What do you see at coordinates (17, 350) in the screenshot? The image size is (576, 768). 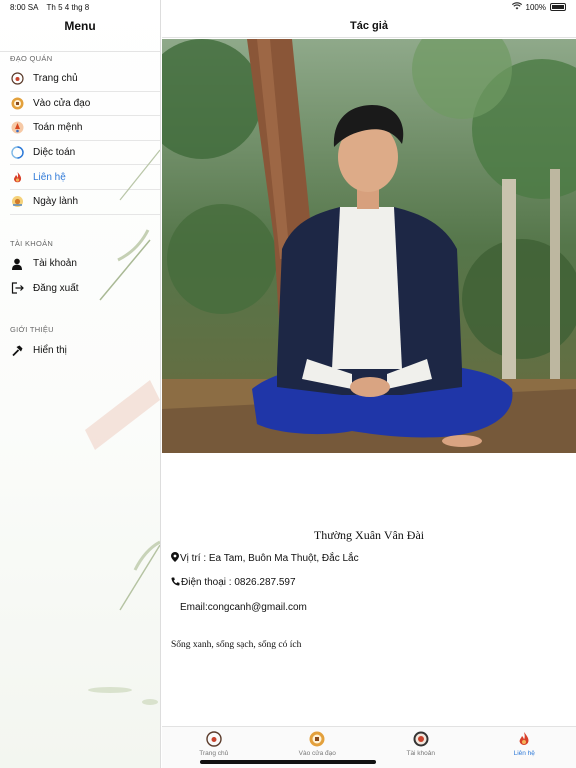 I see `hammer-icon` at bounding box center [17, 350].